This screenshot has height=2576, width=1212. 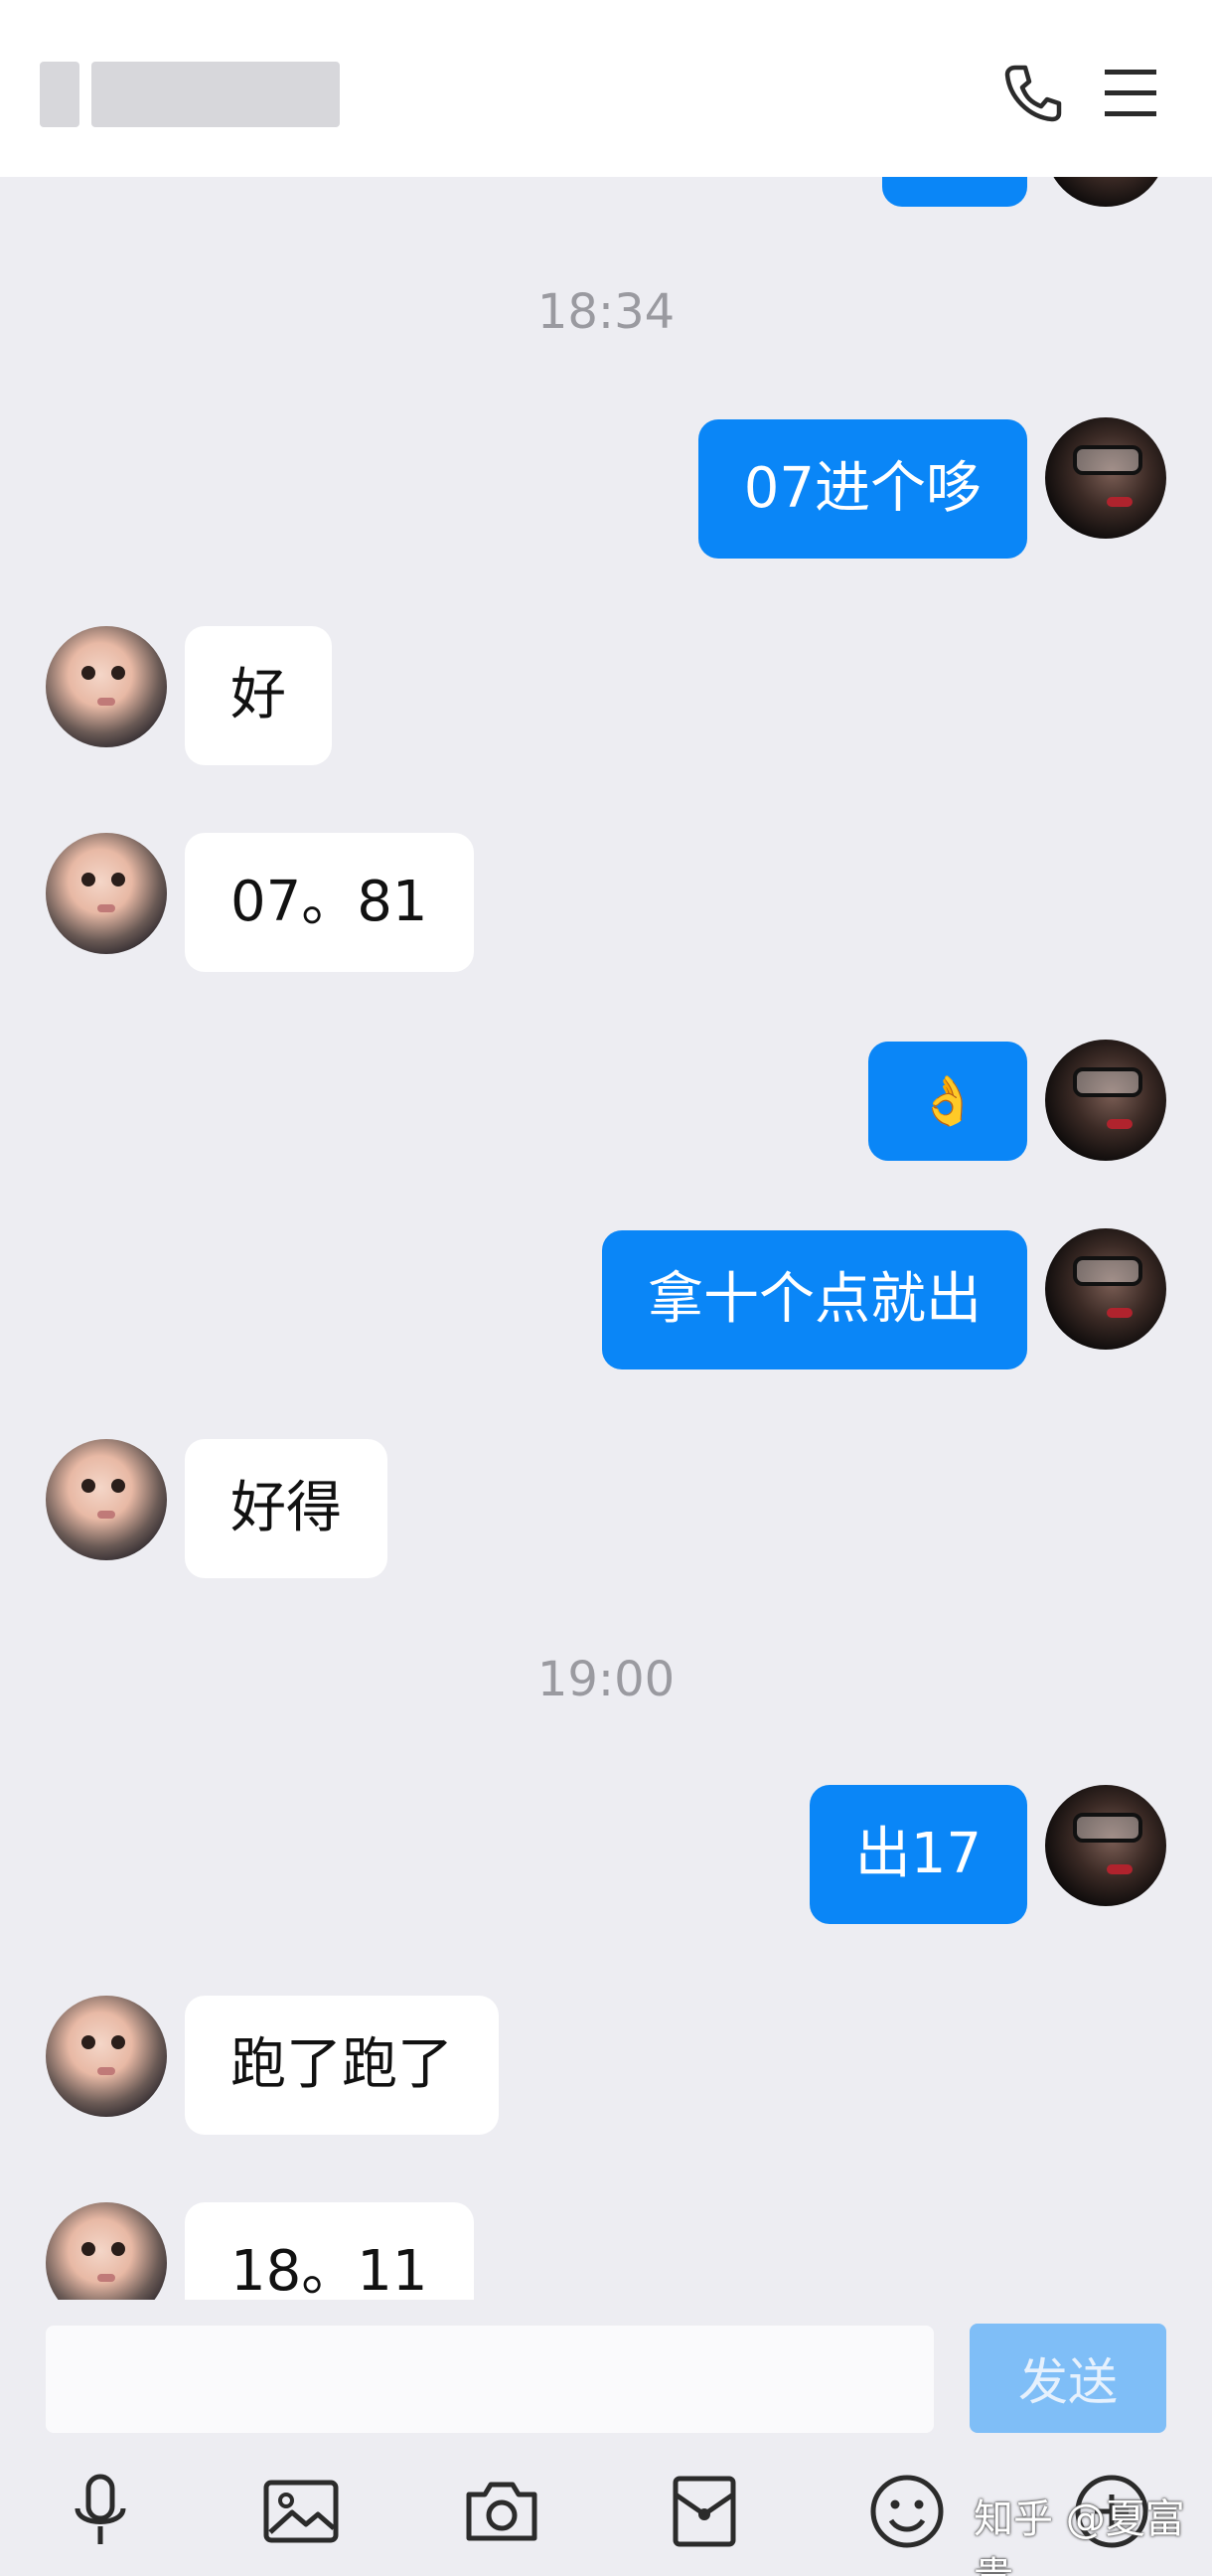 What do you see at coordinates (100, 2511) in the screenshot?
I see `microphone-icon` at bounding box center [100, 2511].